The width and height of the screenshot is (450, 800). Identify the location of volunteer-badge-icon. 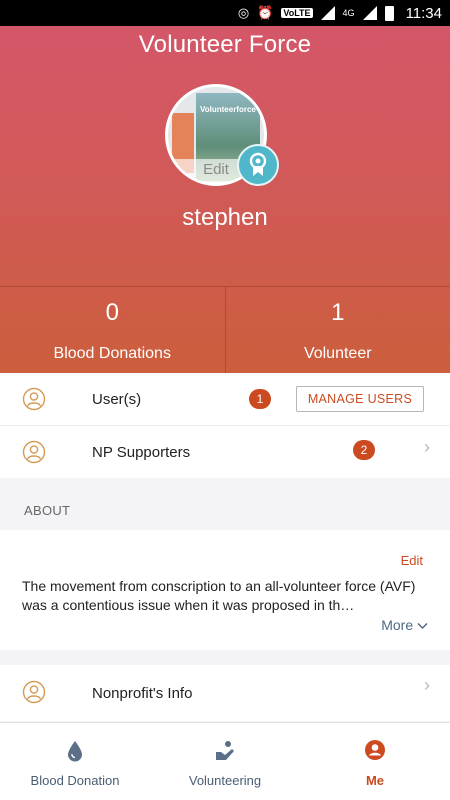
(258, 165).